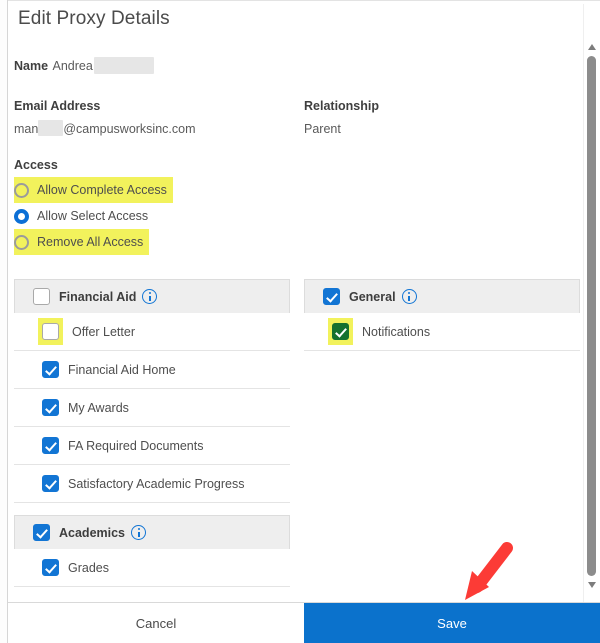 Image resolution: width=600 pixels, height=643 pixels. Describe the element at coordinates (98, 296) in the screenshot. I see `permission-group-title: Financial Aid` at that location.